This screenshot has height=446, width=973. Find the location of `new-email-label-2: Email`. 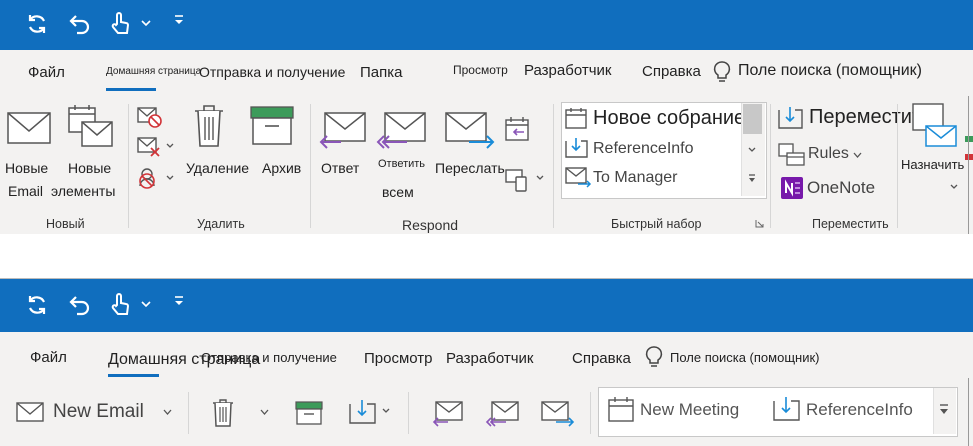

new-email-label-2: Email is located at coordinates (26, 191).